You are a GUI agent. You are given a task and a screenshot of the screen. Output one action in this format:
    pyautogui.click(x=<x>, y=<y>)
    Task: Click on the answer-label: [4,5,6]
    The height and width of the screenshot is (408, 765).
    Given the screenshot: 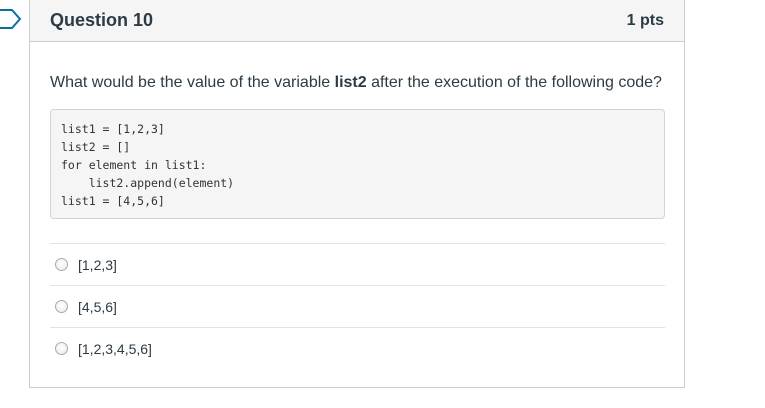 What is the action you would take?
    pyautogui.click(x=97, y=307)
    